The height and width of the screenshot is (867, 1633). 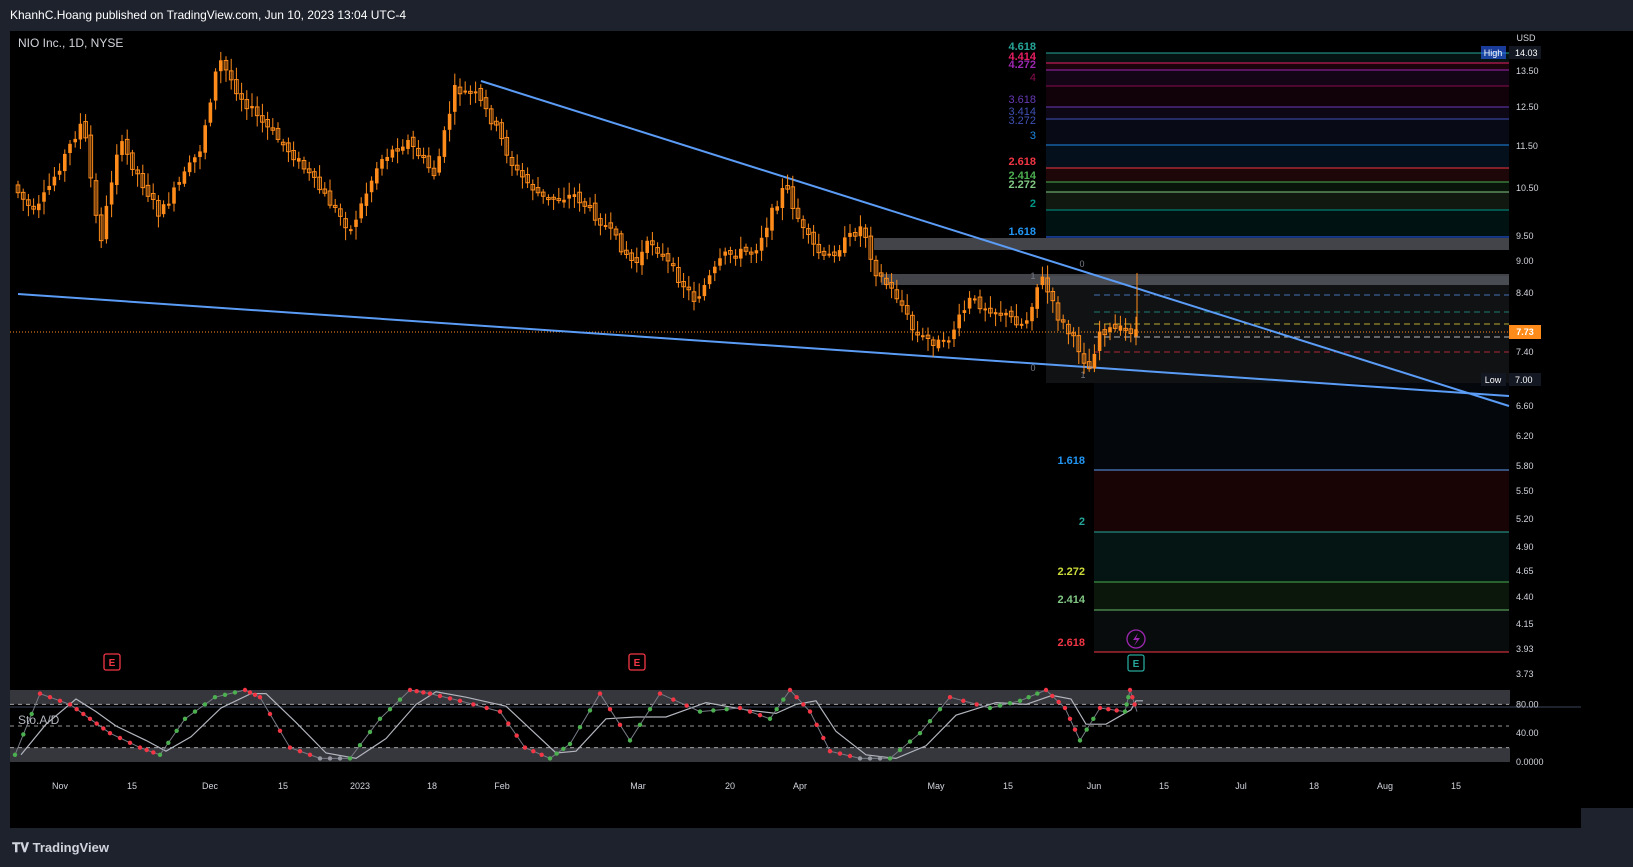 What do you see at coordinates (1527, 146) in the screenshot?
I see `price-tick: 11.50` at bounding box center [1527, 146].